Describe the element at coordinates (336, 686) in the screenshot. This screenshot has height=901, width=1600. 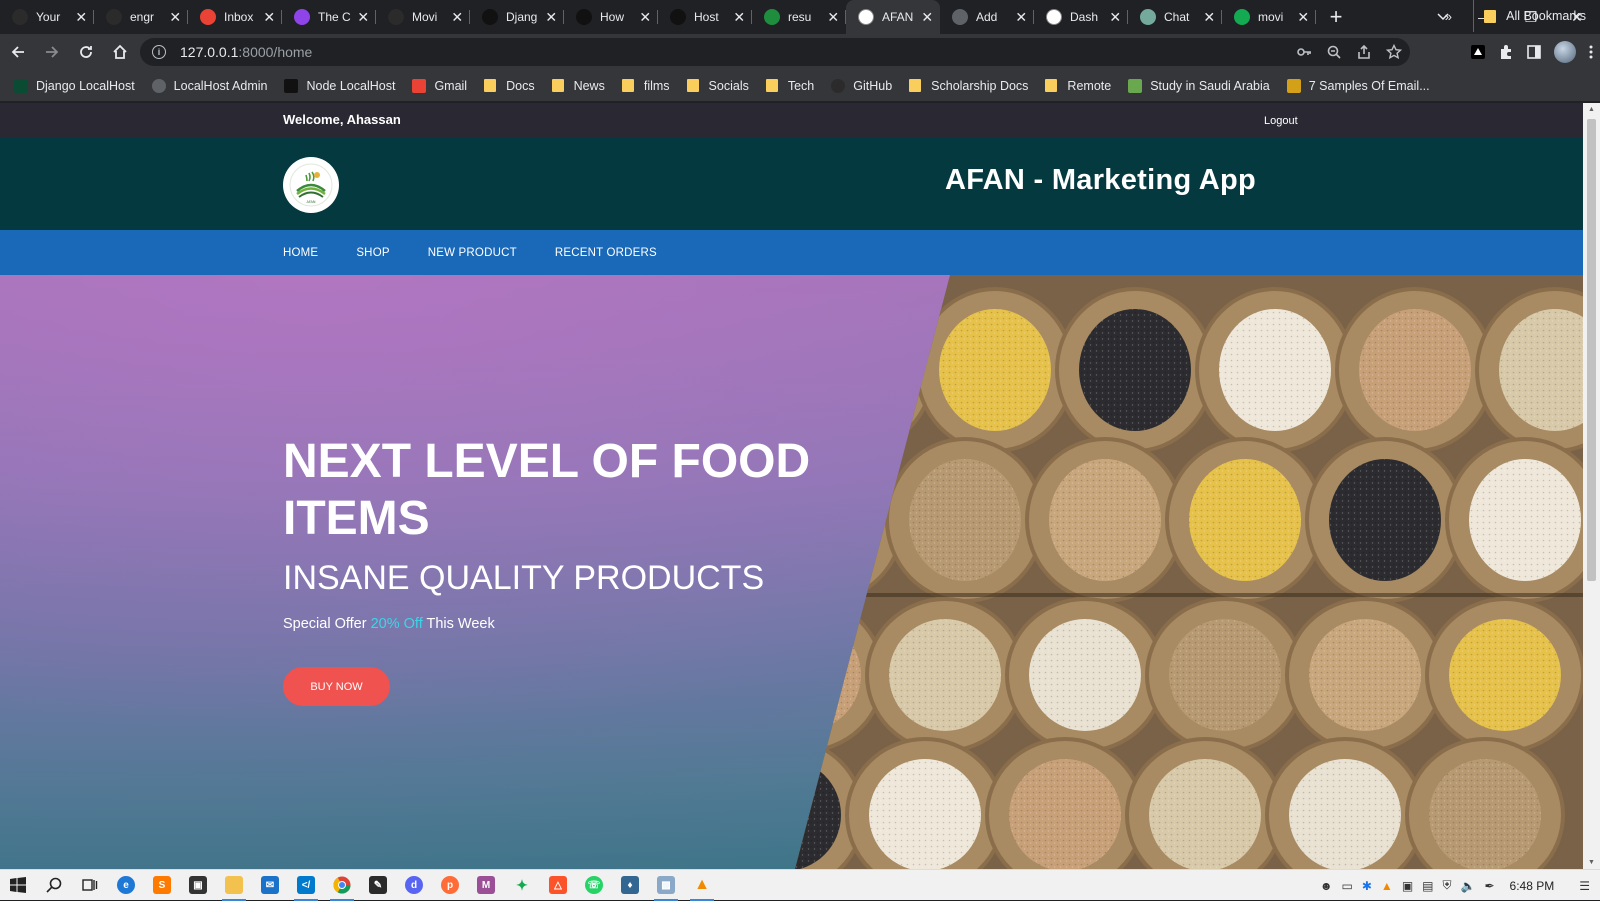
I see `buy-now-button: BUY NOW` at that location.